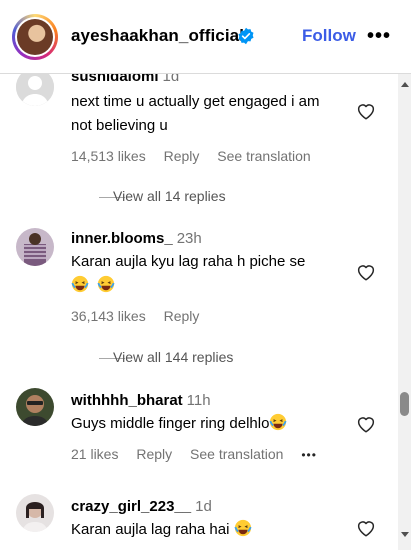 This screenshot has height=550, width=411. I want to click on comment-username: inner.blooms_, so click(122, 238).